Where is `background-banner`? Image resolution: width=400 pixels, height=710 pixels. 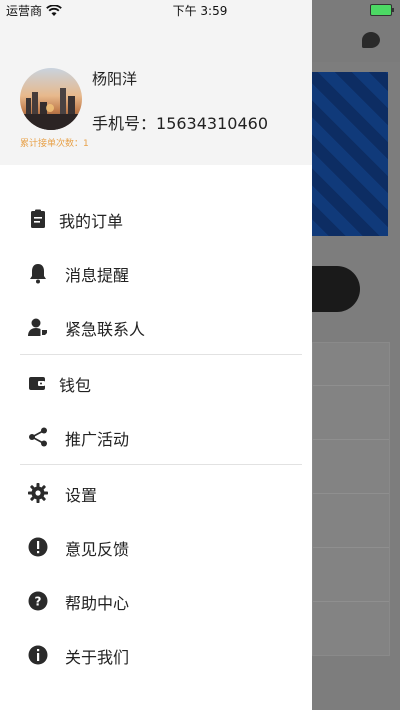
background-banner is located at coordinates (350, 154).